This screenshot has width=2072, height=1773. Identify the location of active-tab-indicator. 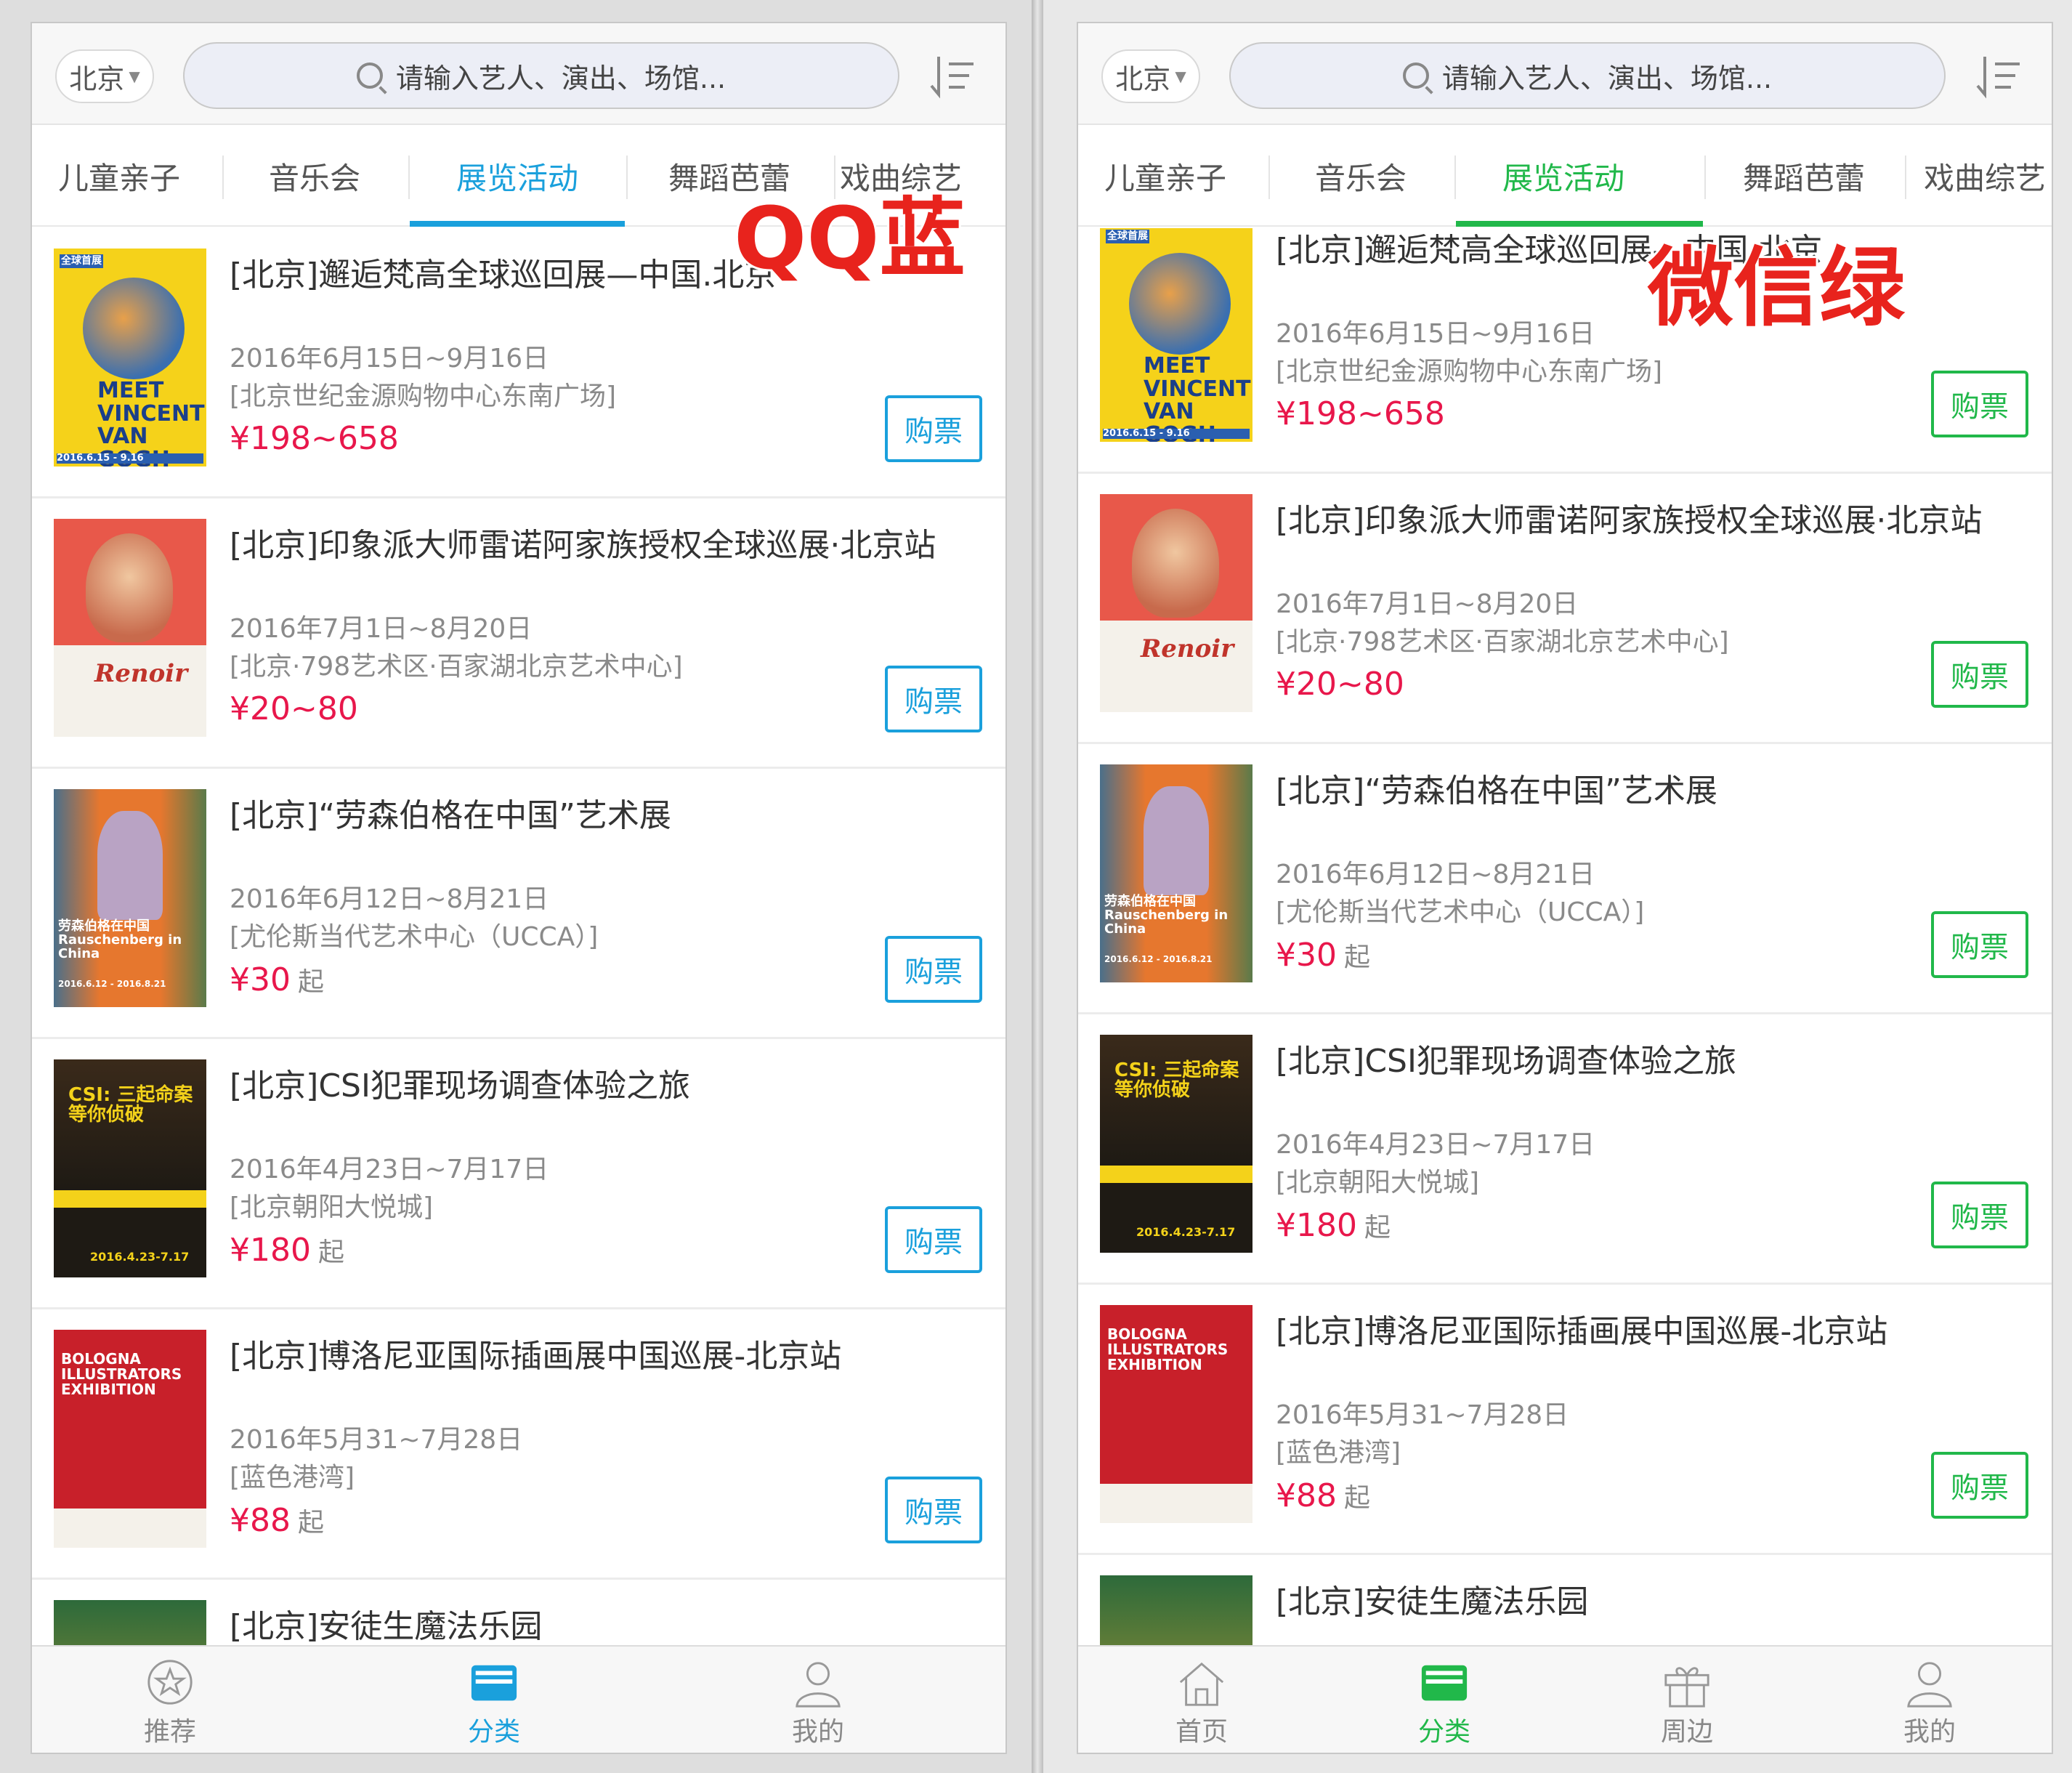
(517, 224).